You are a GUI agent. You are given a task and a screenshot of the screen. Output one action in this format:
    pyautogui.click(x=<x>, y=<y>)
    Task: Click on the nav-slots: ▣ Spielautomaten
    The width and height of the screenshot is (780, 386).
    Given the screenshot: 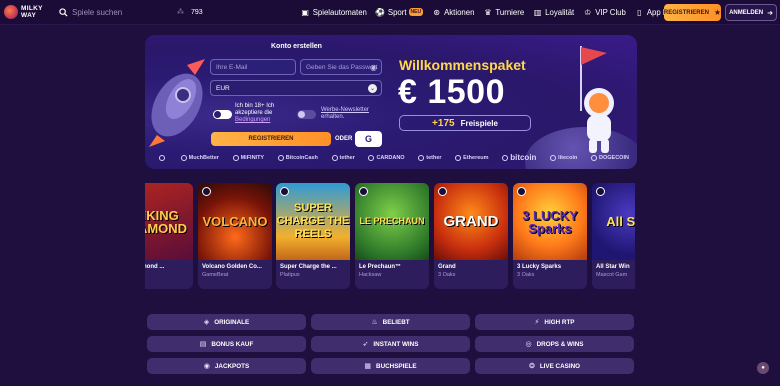 What is the action you would take?
    pyautogui.click(x=333, y=12)
    